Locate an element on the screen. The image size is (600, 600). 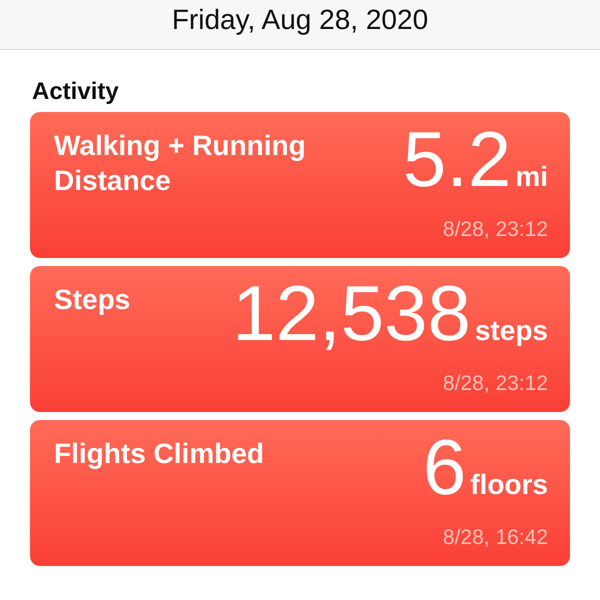
metric-value: 12,538 is located at coordinates (351, 313).